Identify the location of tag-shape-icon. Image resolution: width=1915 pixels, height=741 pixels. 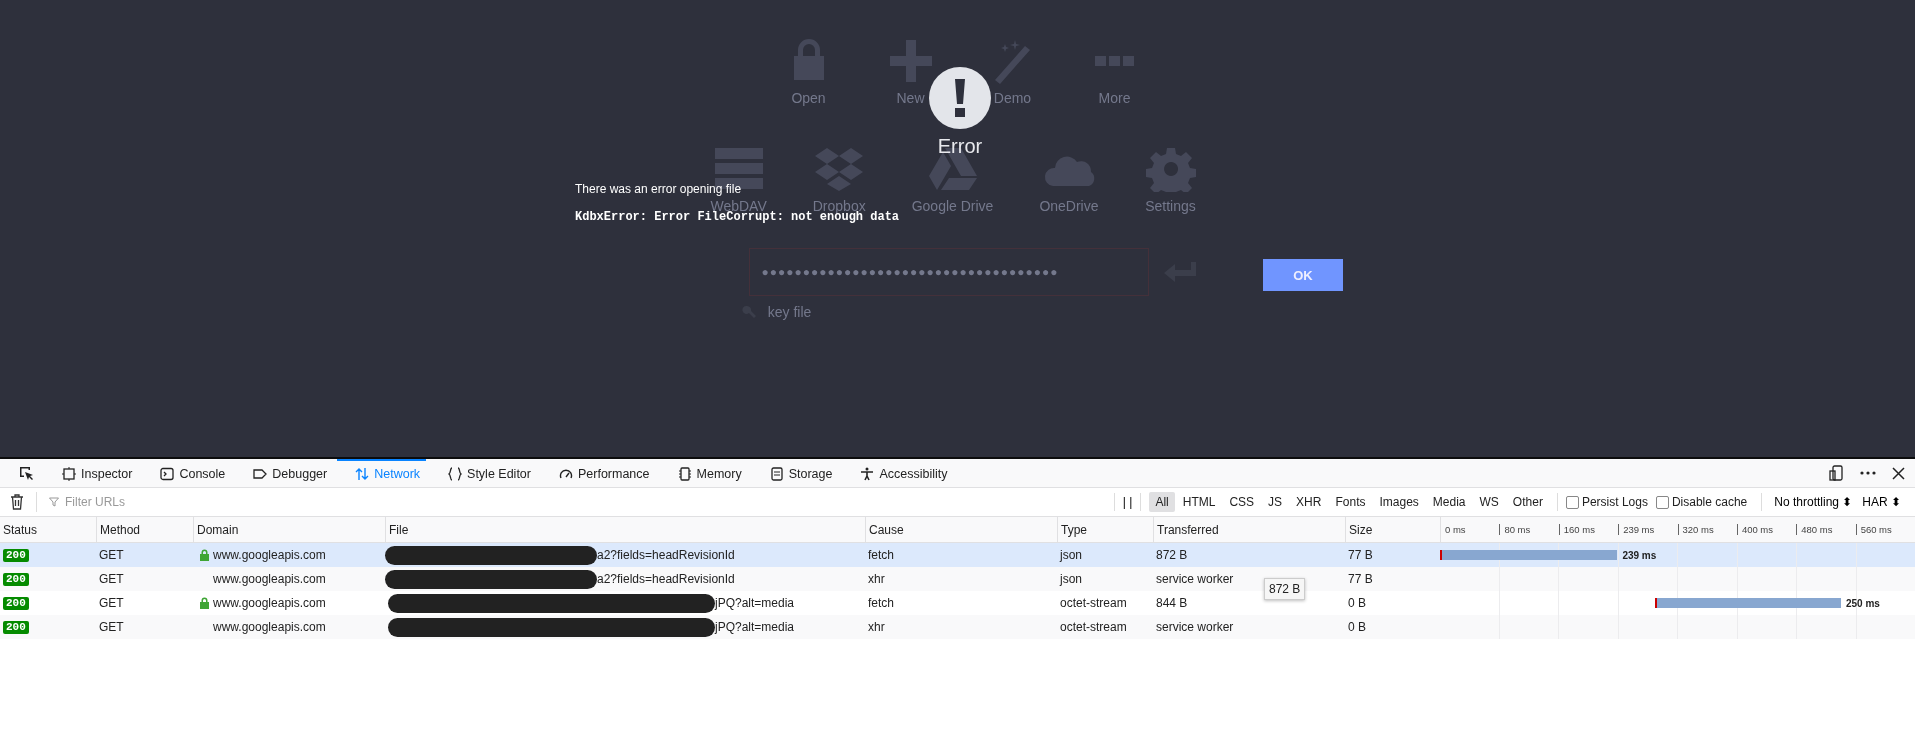
(260, 474).